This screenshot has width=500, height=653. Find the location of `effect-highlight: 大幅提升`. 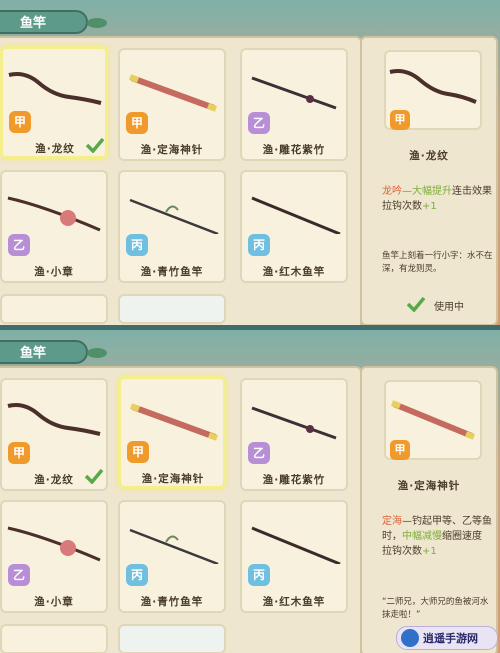

effect-highlight: 大幅提升 is located at coordinates (432, 191).